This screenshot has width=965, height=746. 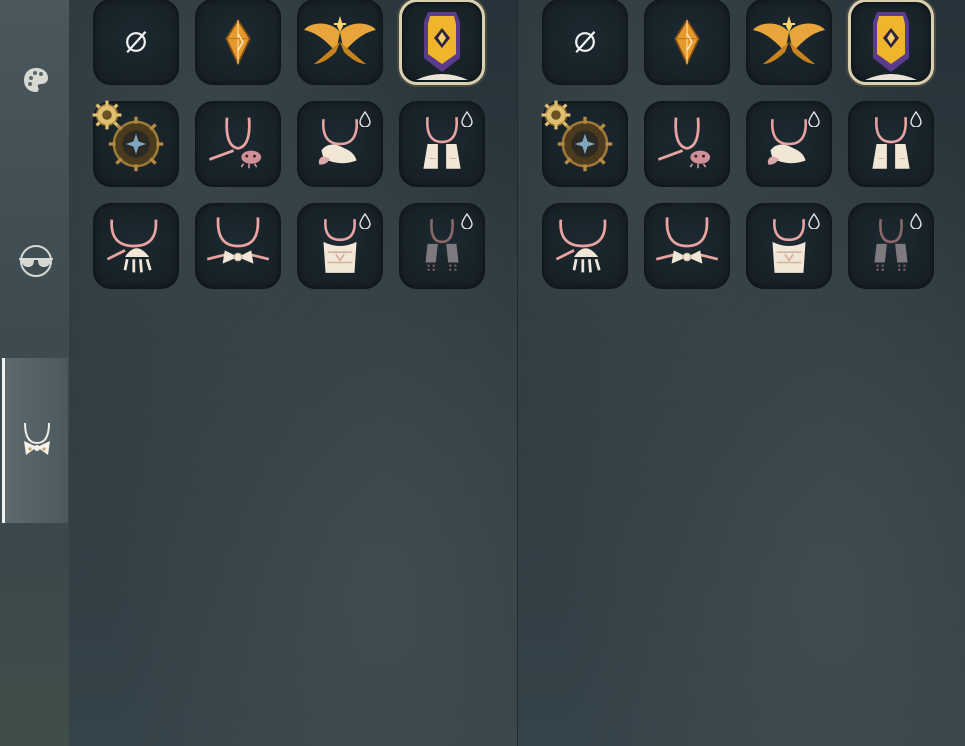 I want to click on palette-icon, so click(x=36, y=80).